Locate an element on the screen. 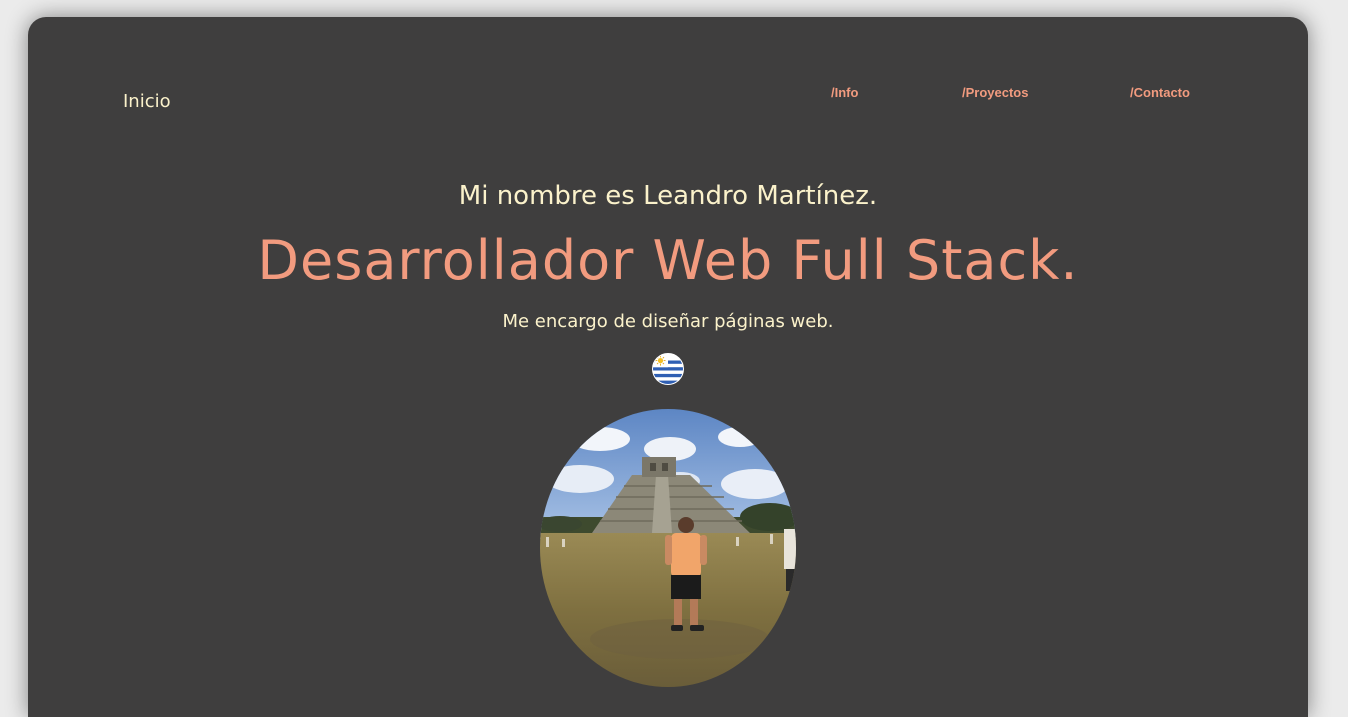  nav-link-info: /Info is located at coordinates (844, 92).